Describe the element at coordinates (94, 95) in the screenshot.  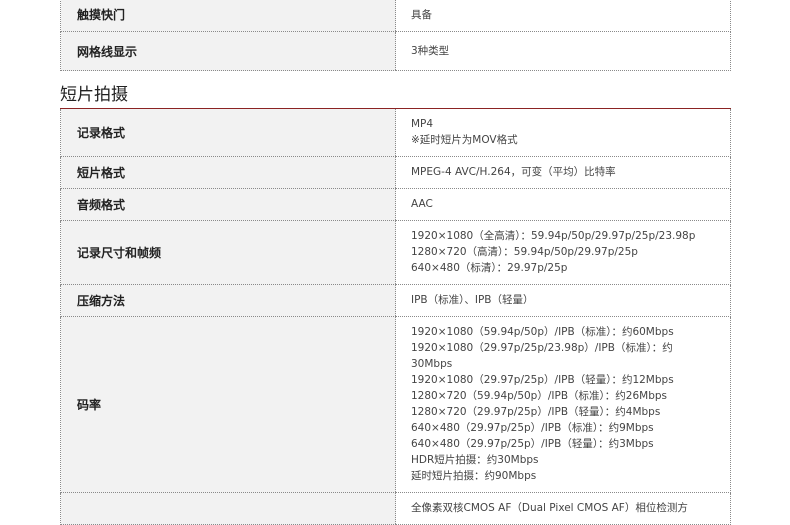
I see `section-title: 短片拍摄` at that location.